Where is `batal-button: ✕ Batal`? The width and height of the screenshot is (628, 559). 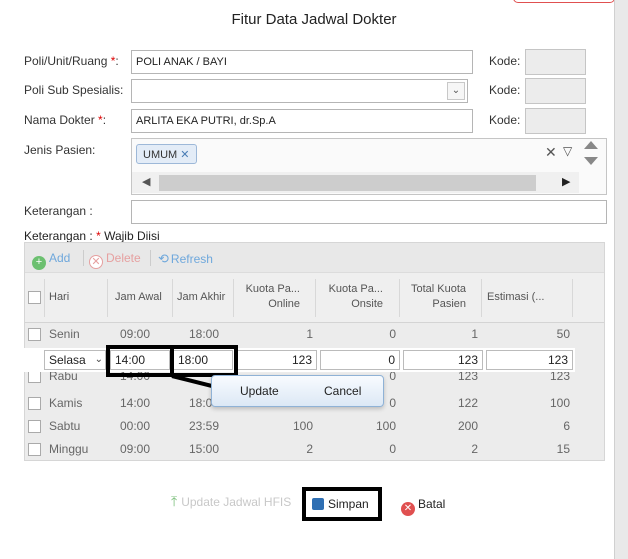 batal-button: ✕ Batal is located at coordinates (423, 506).